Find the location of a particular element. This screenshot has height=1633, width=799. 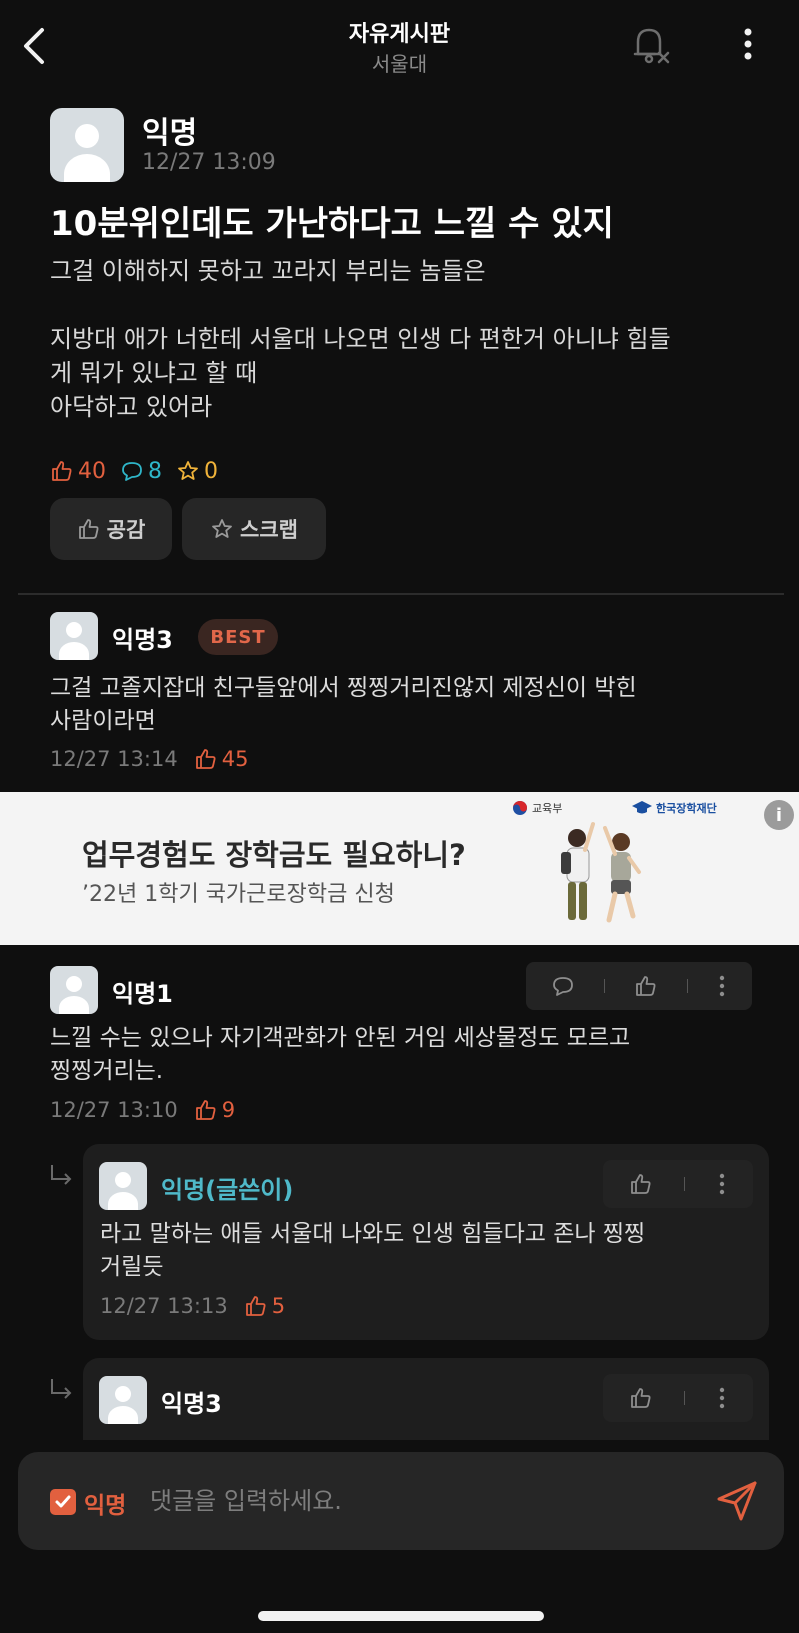

home-indicator is located at coordinates (401, 1616).